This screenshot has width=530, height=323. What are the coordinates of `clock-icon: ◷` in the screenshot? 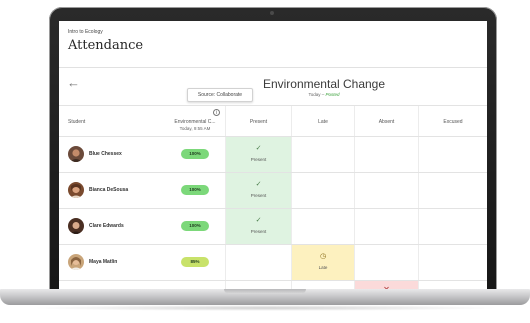 It's located at (323, 256).